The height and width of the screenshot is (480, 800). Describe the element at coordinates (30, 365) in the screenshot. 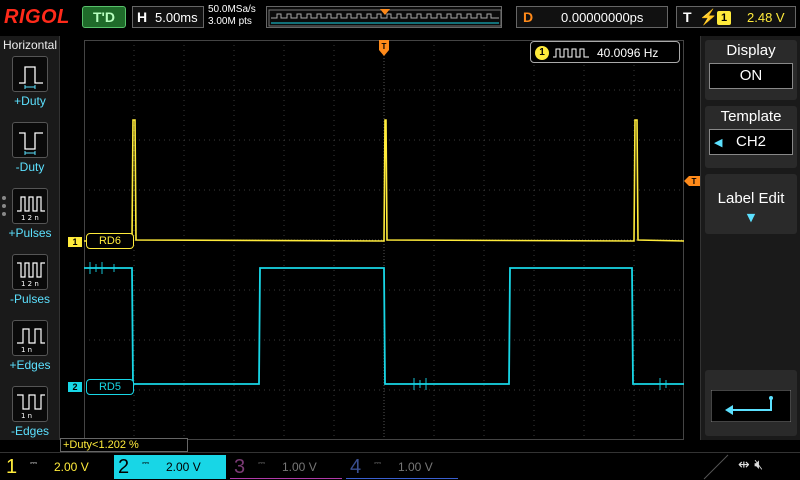

I see `measure-label: +Edges` at that location.